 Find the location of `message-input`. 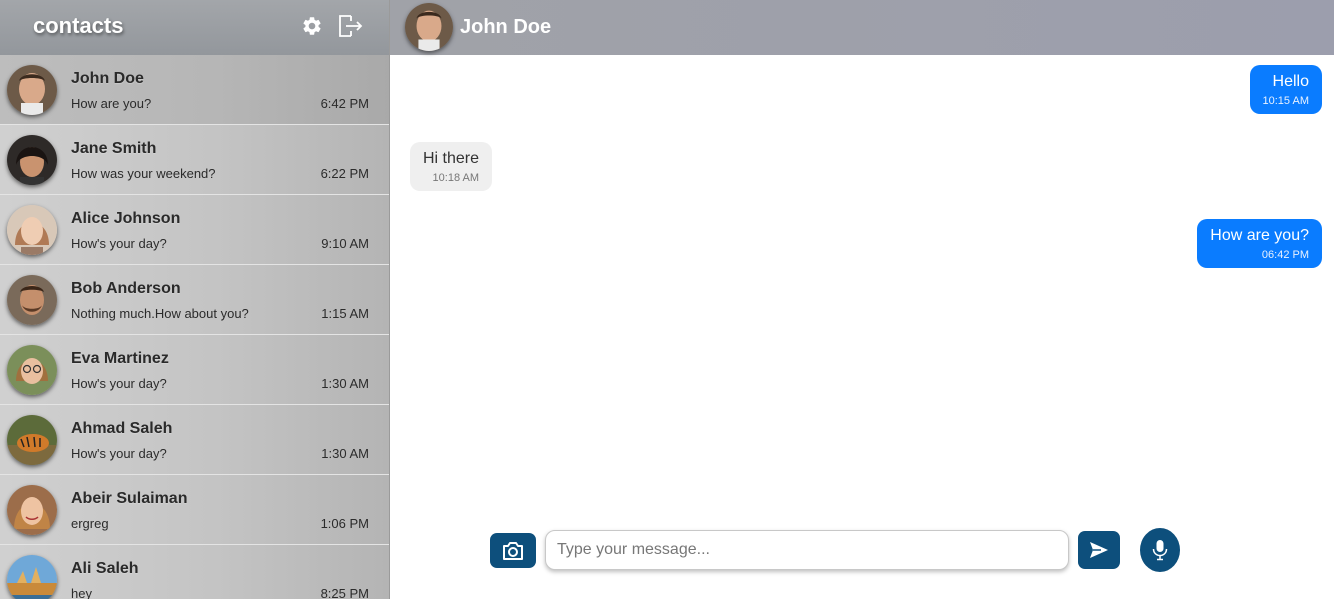

message-input is located at coordinates (807, 550).